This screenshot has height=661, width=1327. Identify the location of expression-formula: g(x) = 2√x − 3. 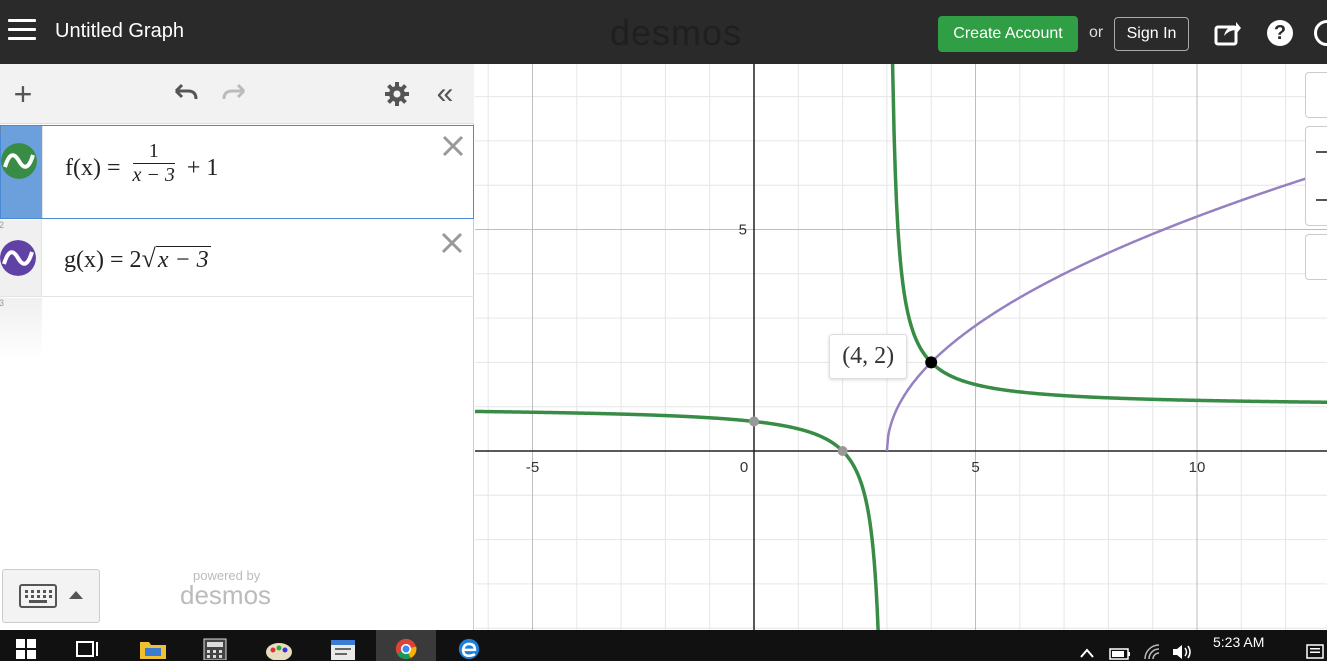
(137, 259).